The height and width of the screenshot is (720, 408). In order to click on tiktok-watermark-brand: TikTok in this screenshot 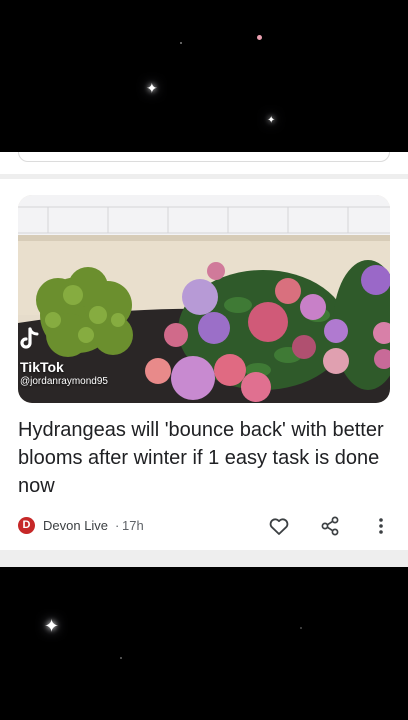, I will do `click(42, 367)`.